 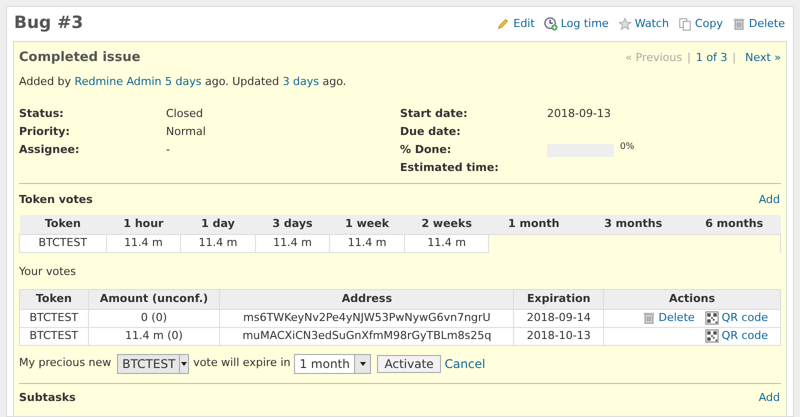 What do you see at coordinates (333, 364) in the screenshot?
I see `dropdown: 1 month` at bounding box center [333, 364].